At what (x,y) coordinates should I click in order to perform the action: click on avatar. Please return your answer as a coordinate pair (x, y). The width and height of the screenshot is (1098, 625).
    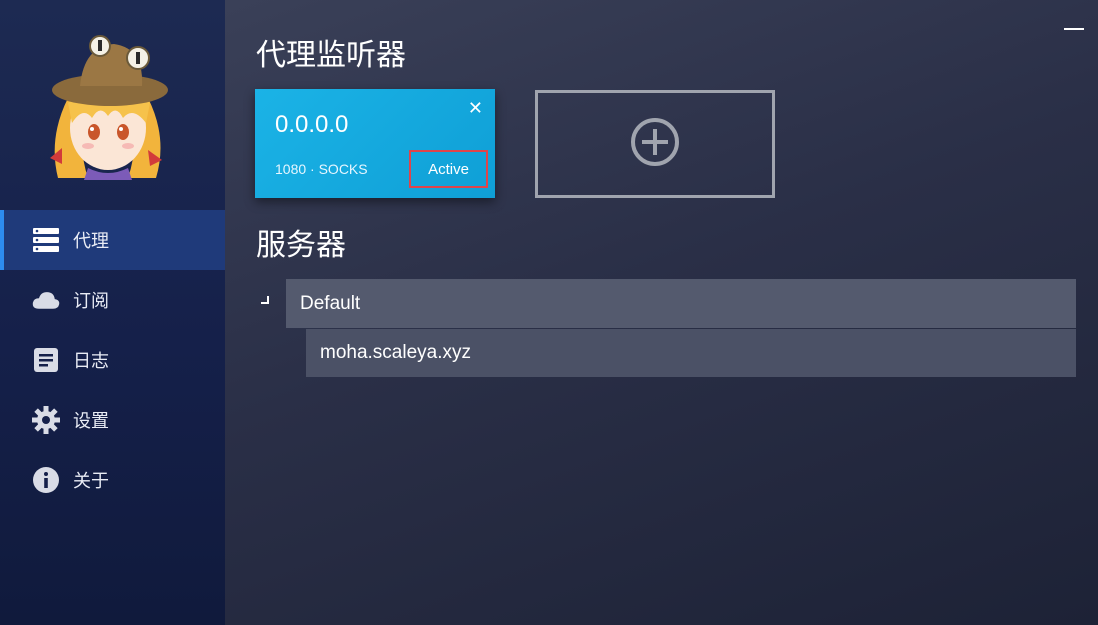
    Looking at the image, I should click on (108, 108).